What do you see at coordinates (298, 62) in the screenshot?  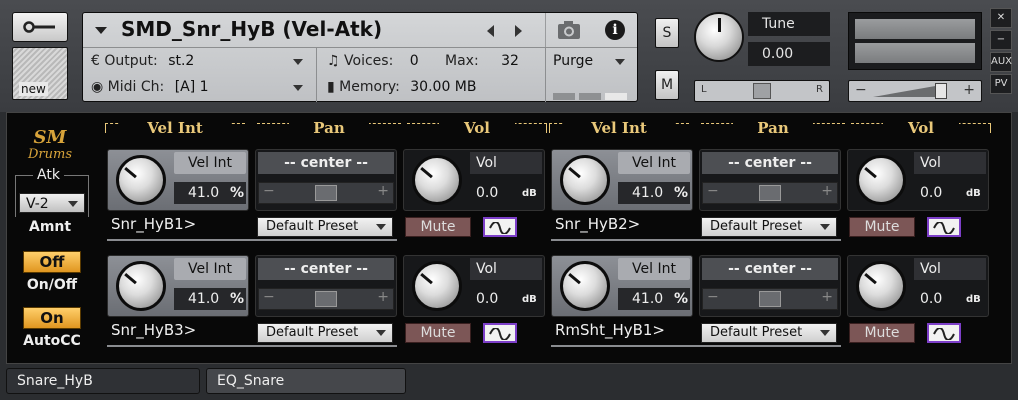 I see `output-dropdown-chevron-icon` at bounding box center [298, 62].